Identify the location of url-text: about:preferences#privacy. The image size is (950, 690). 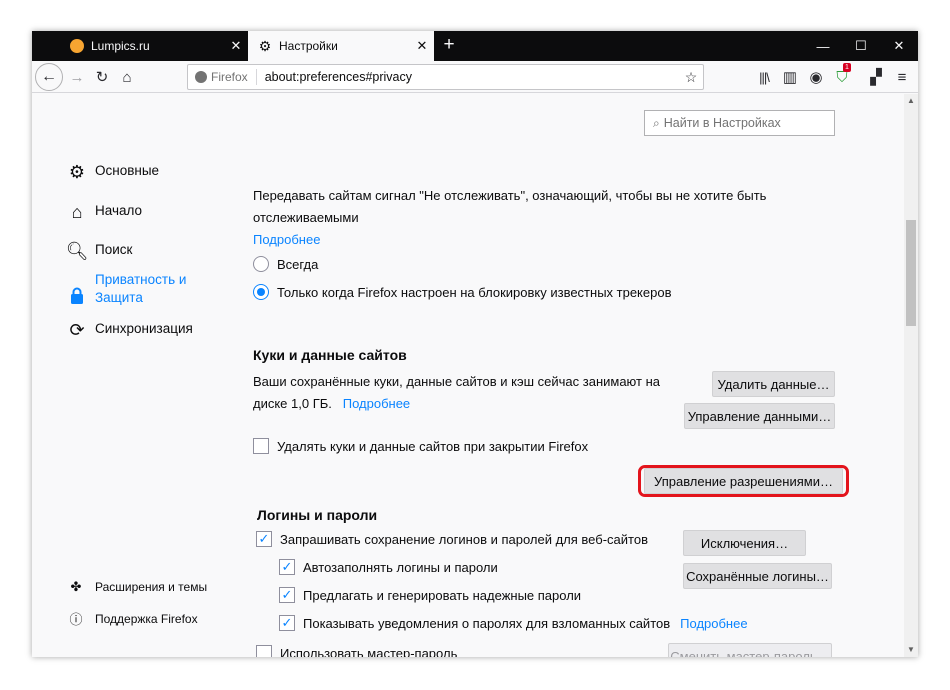
(468, 77).